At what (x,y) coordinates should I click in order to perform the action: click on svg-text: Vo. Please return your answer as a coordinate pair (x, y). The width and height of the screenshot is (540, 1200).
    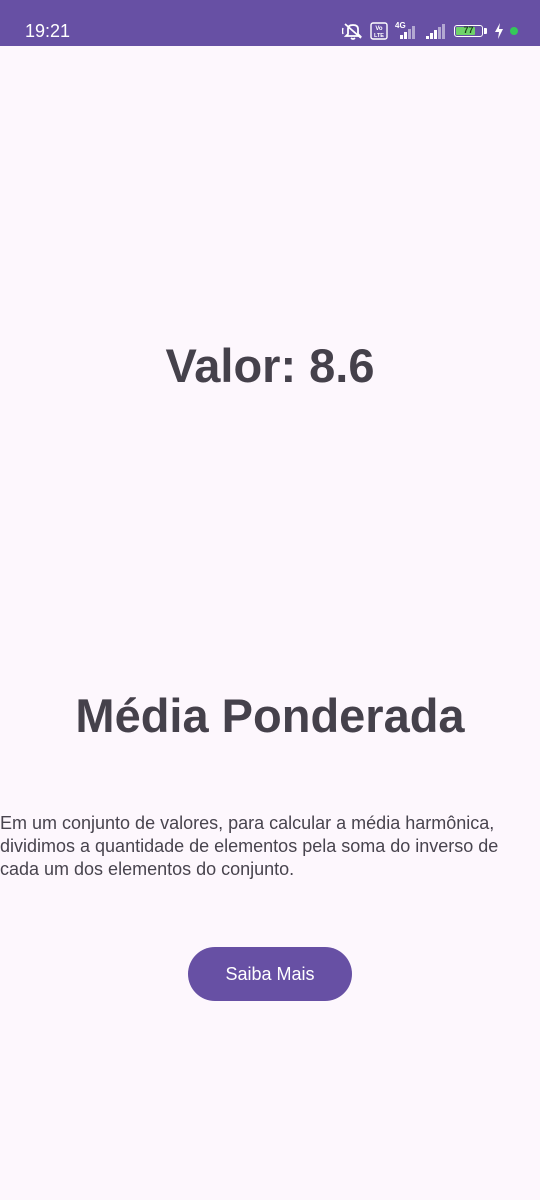
    Looking at the image, I should click on (379, 29).